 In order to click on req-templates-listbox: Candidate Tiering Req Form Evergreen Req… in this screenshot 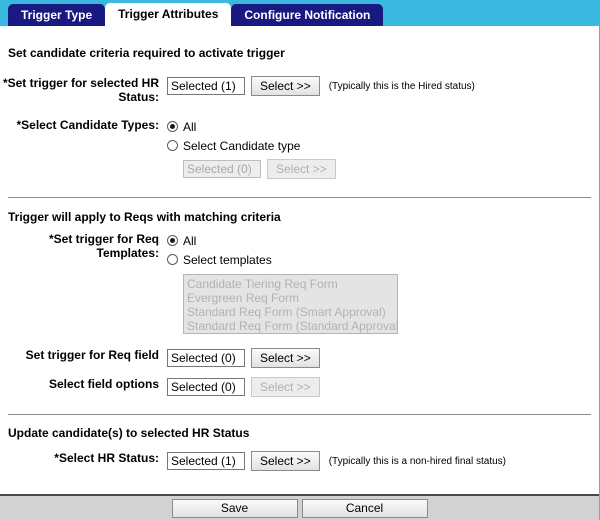, I will do `click(290, 304)`.